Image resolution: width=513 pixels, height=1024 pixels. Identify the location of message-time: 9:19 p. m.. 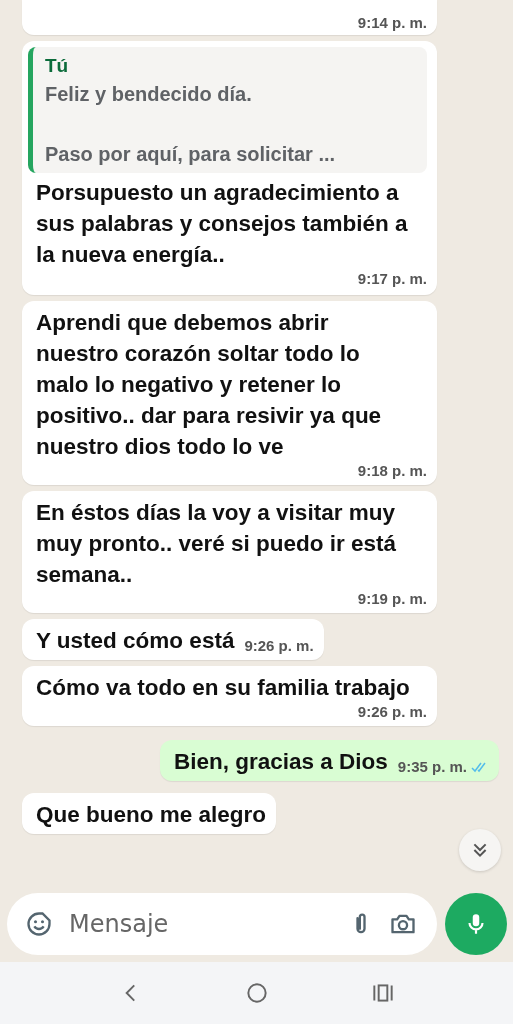
(392, 598).